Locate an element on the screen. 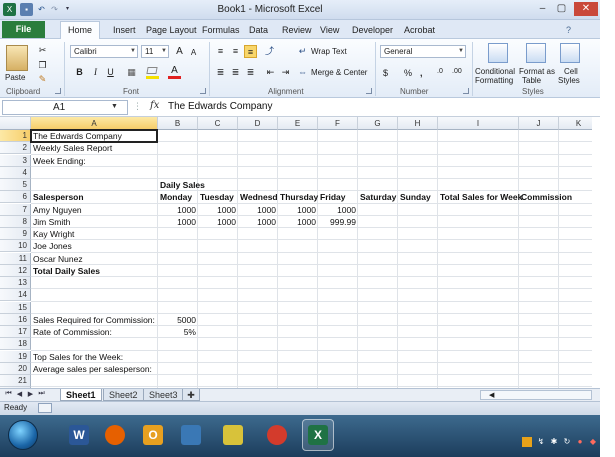  wrap-text-icon: ↵ is located at coordinates (302, 51).